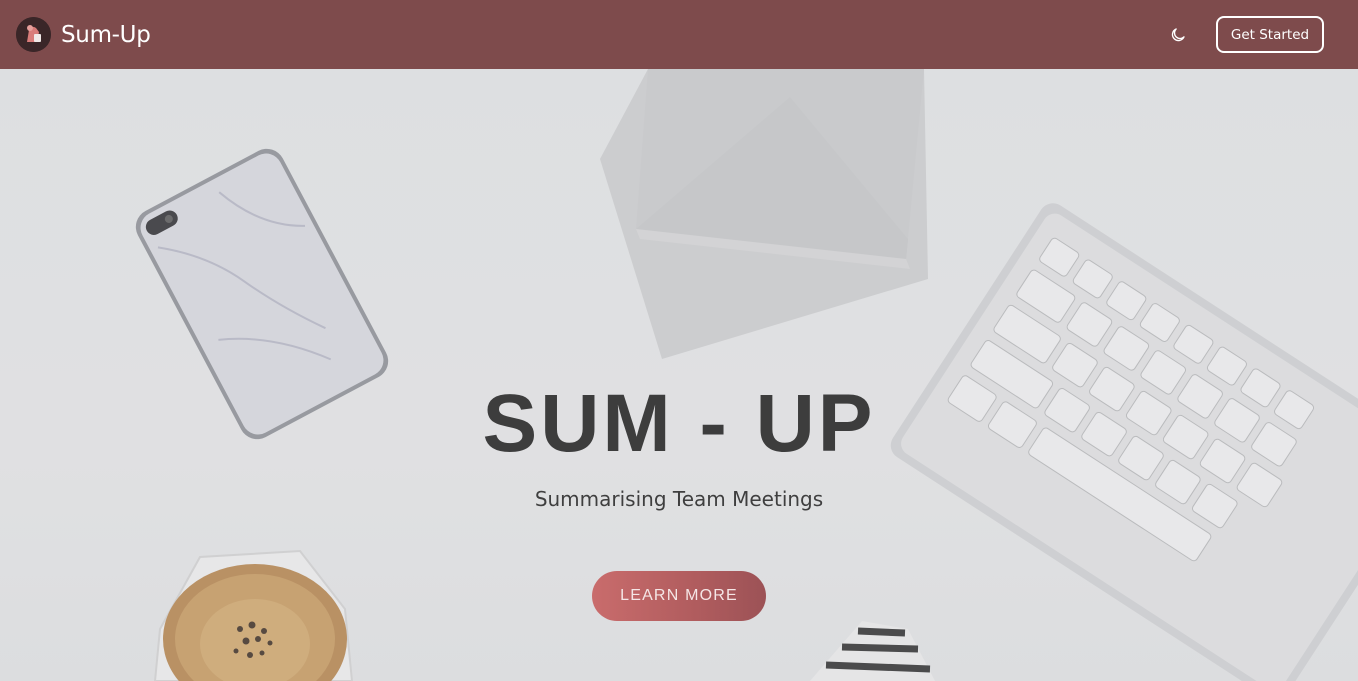 The width and height of the screenshot is (1358, 681). Describe the element at coordinates (106, 34) in the screenshot. I see `brand-name: Sum-Up` at that location.